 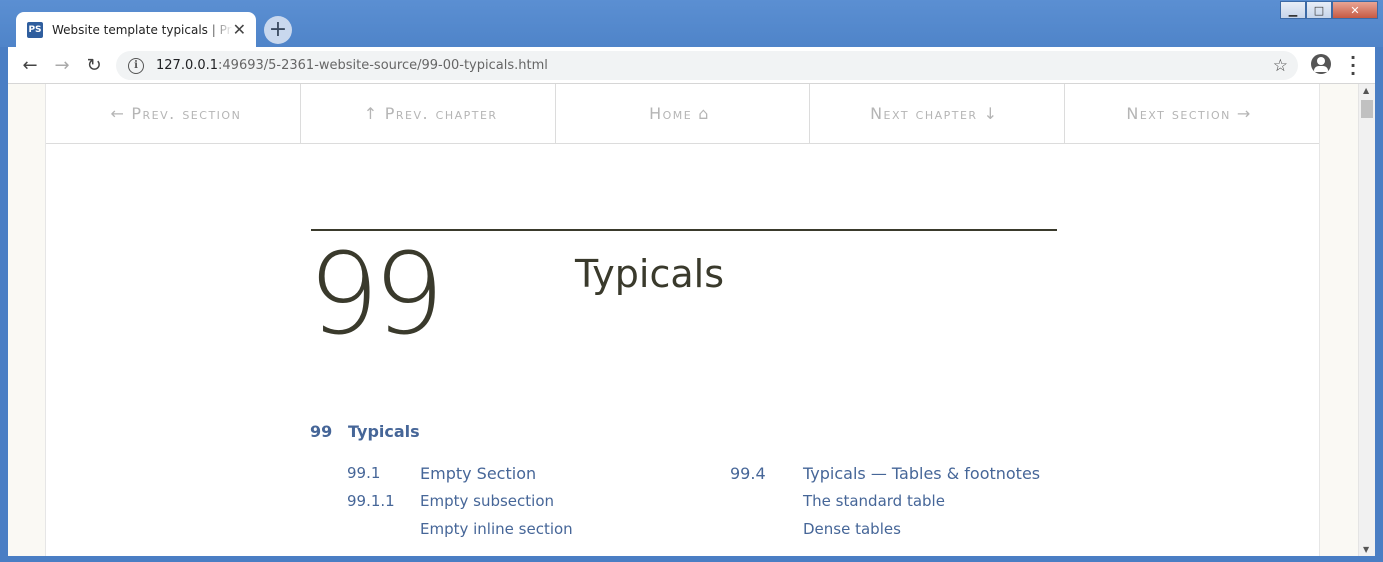 I want to click on prev-section-label: Prev. section, so click(x=186, y=113).